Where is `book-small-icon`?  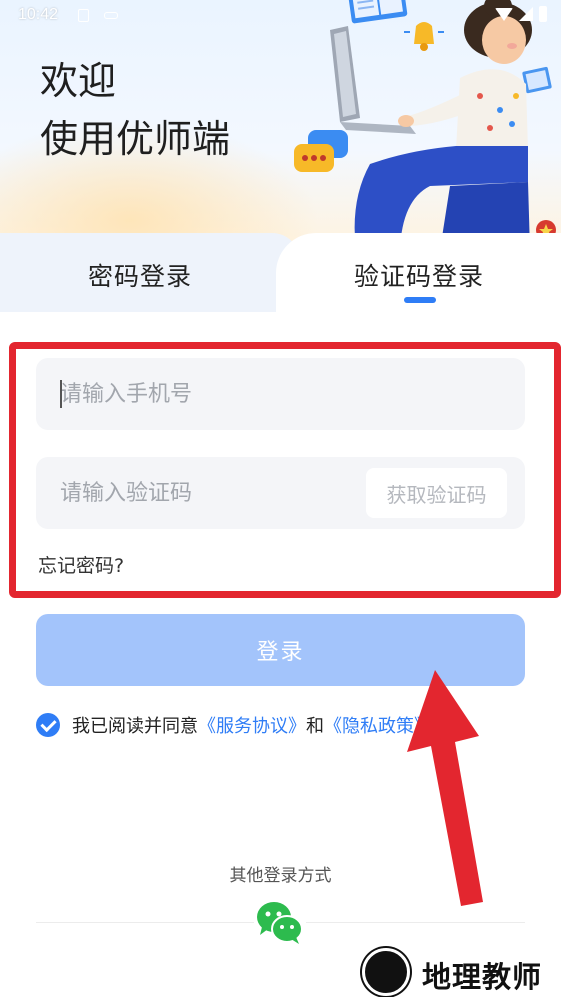 book-small-icon is located at coordinates (537, 80).